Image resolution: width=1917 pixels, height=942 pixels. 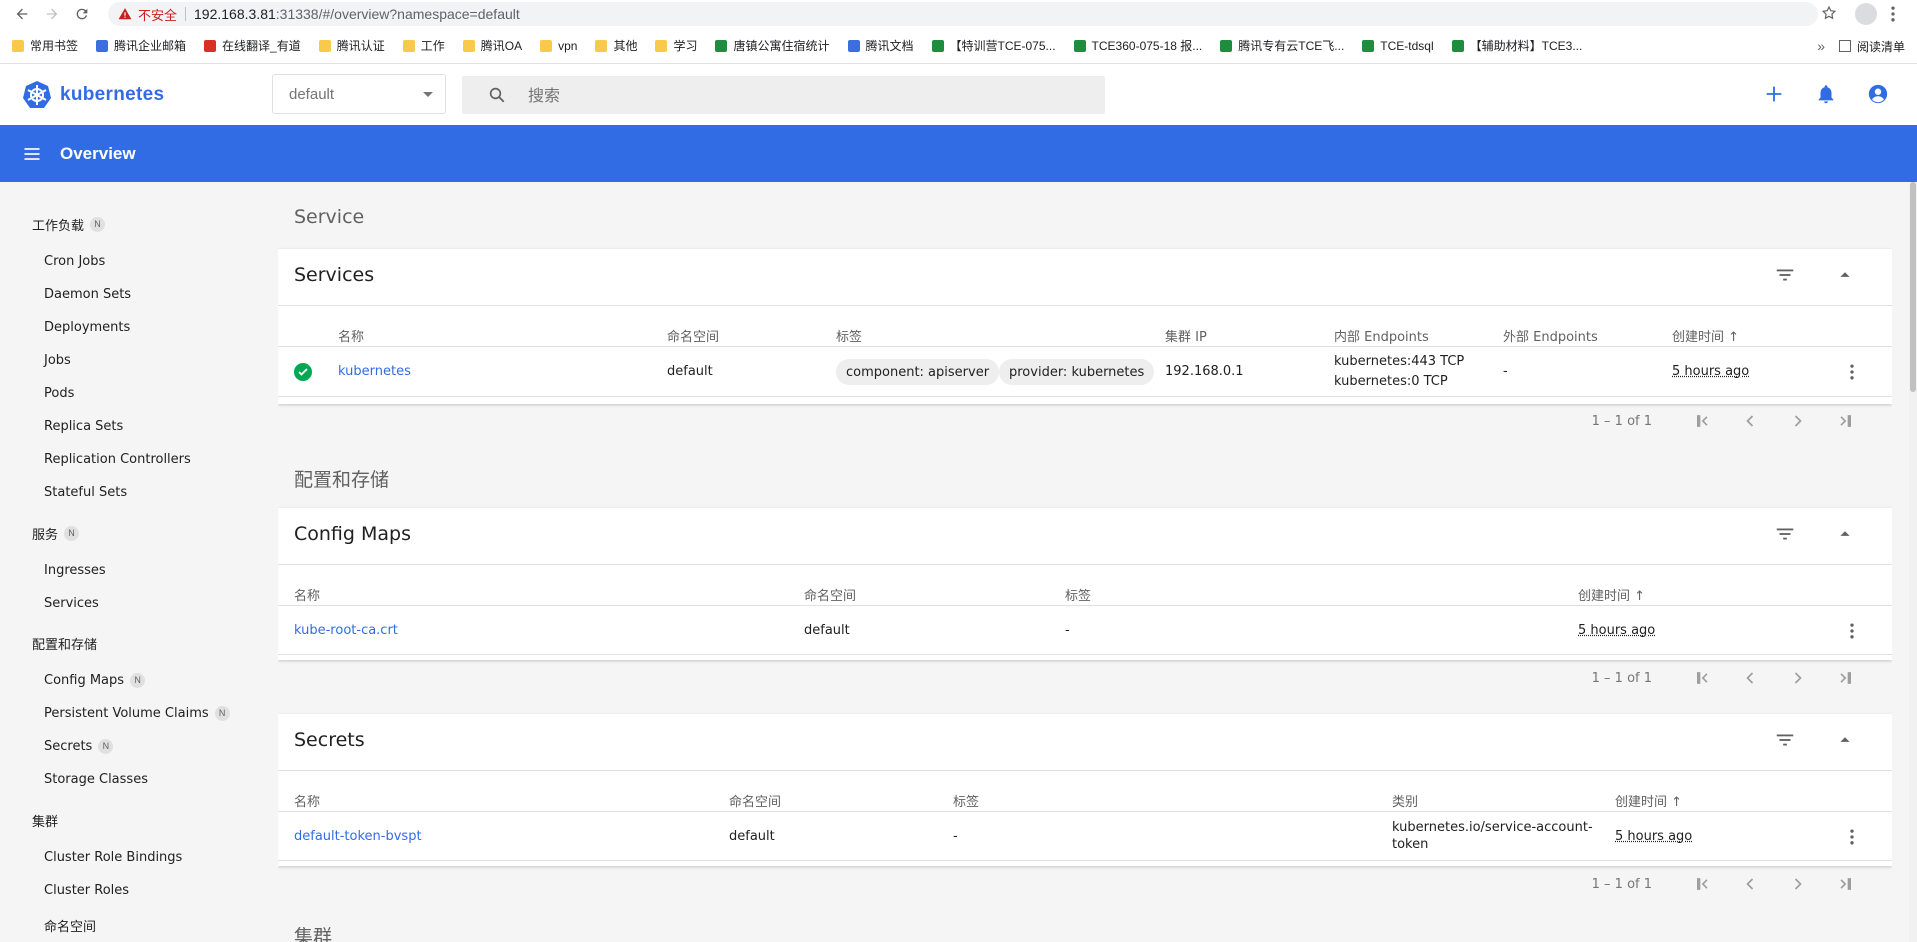 What do you see at coordinates (772, 45) in the screenshot?
I see `bookmark-item: 唐镇公寓住宿统计` at bounding box center [772, 45].